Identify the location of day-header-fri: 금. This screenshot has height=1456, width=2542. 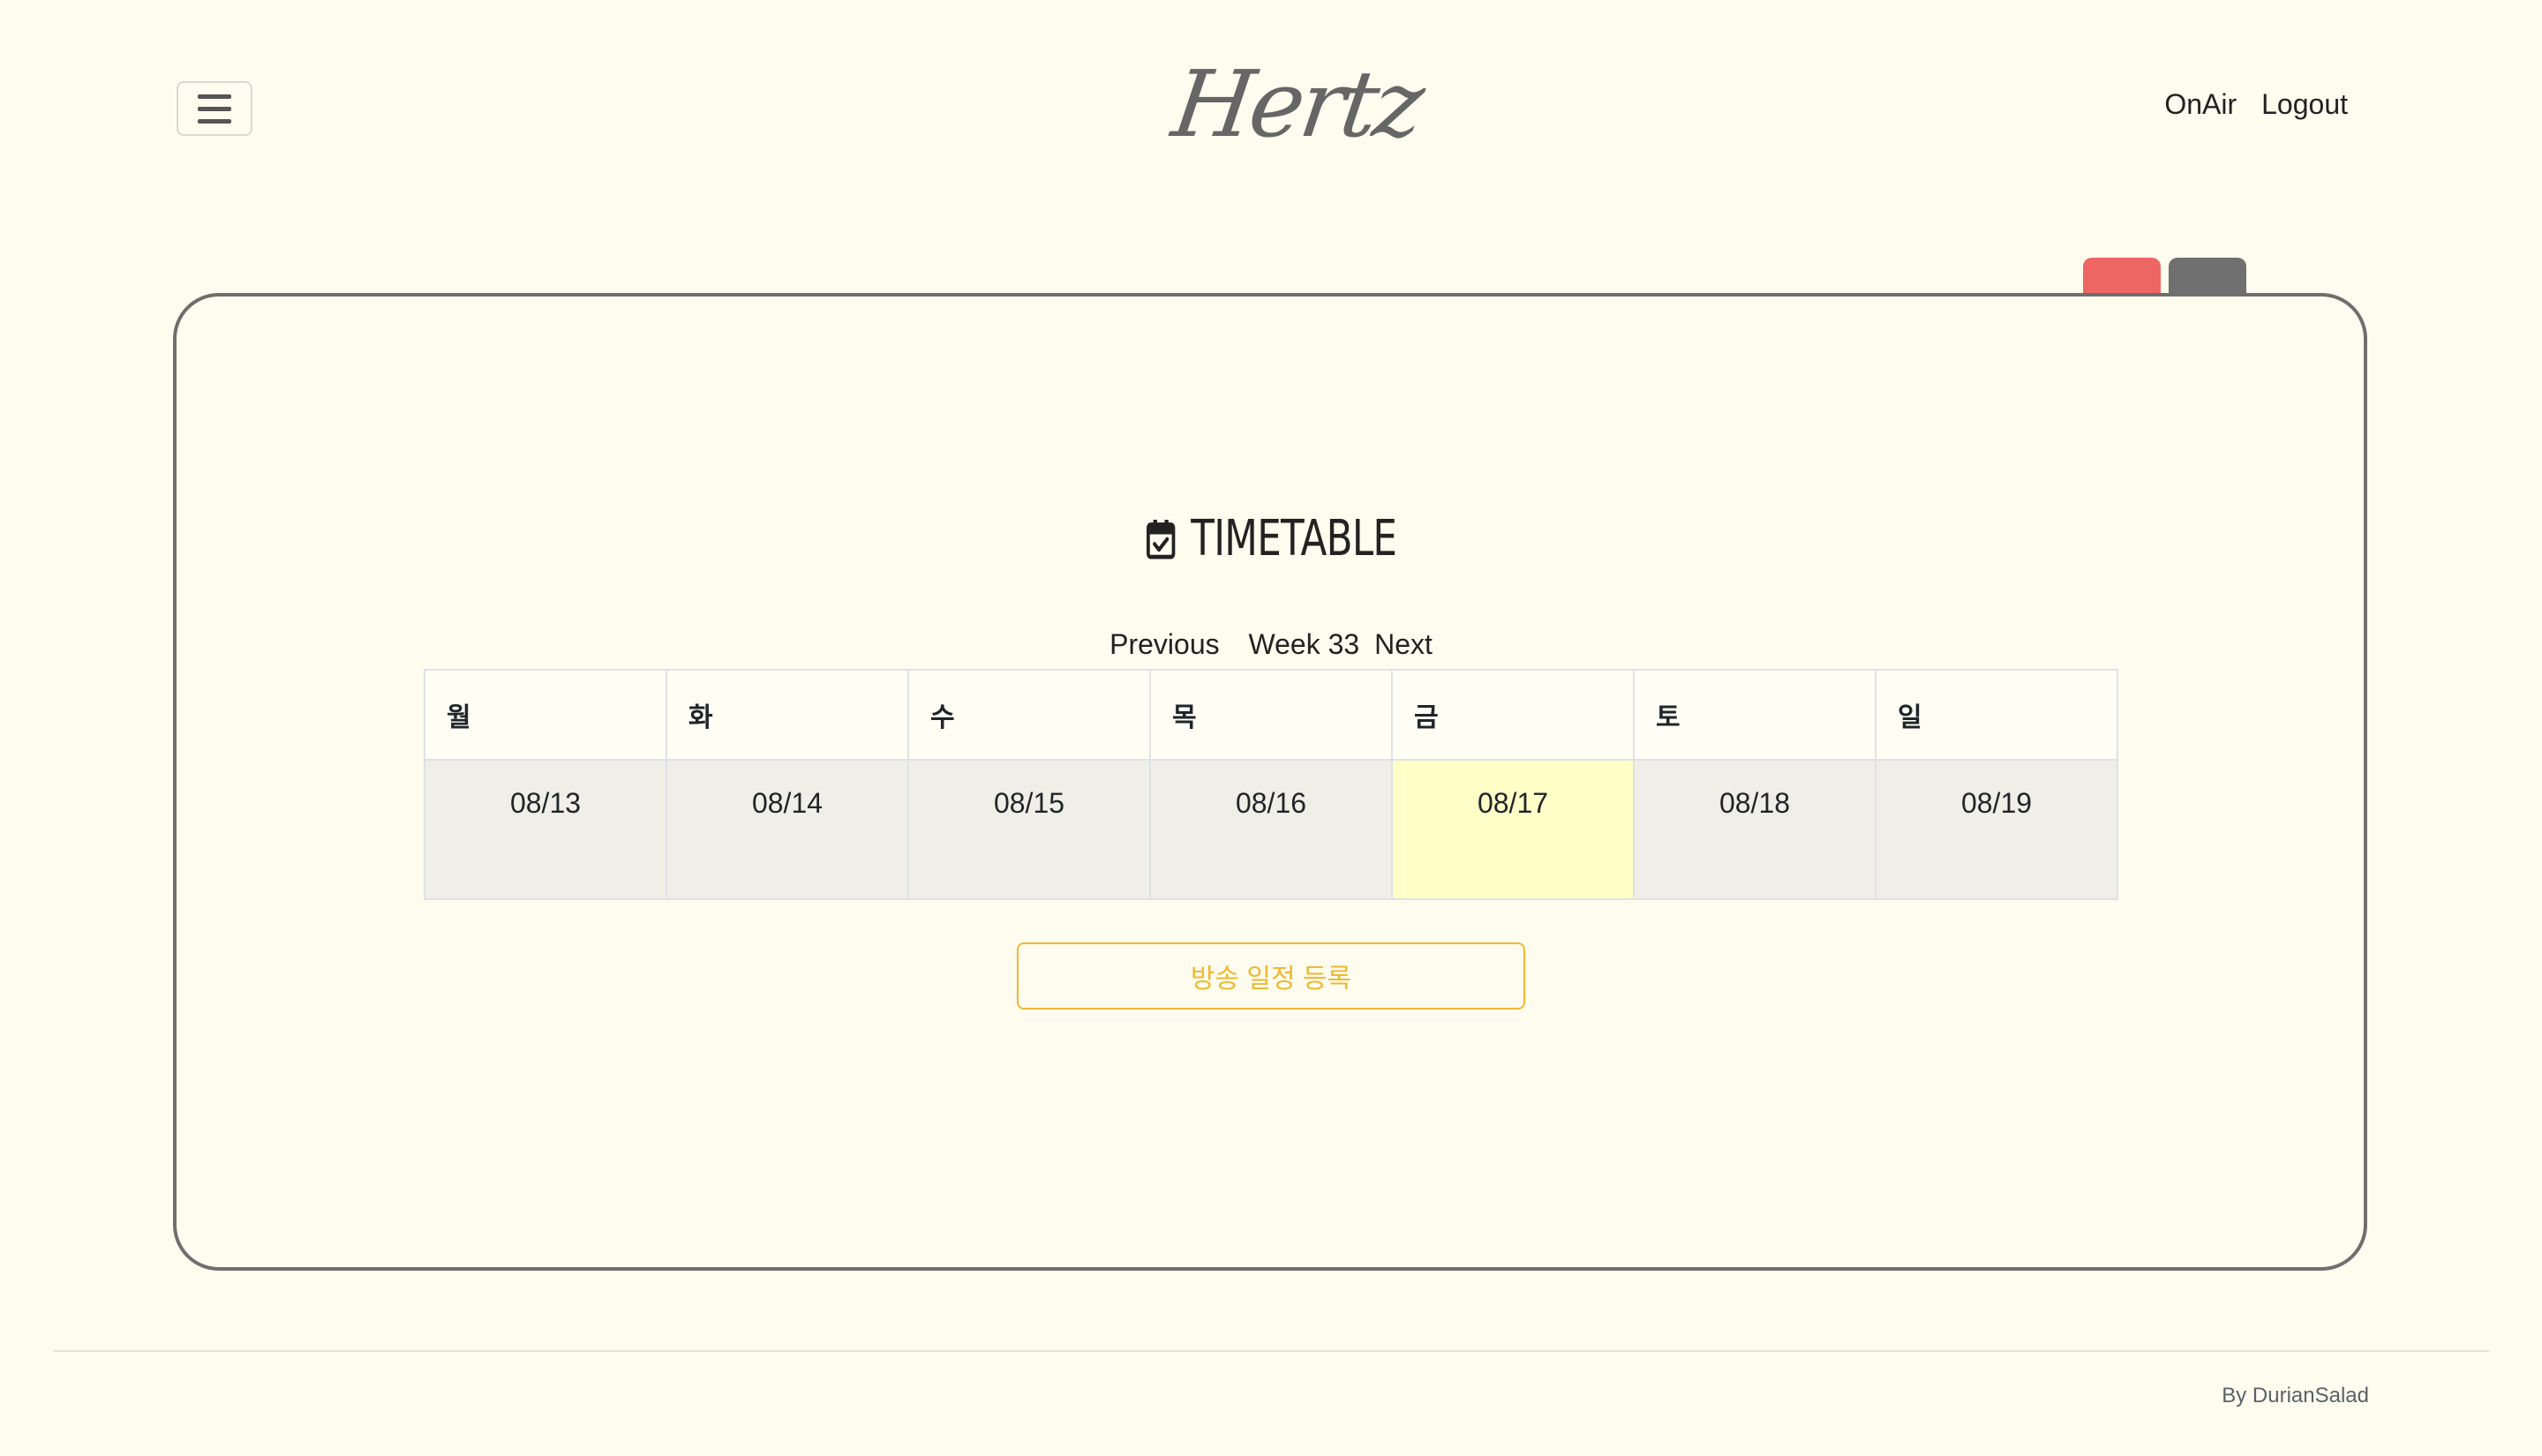
(1513, 715).